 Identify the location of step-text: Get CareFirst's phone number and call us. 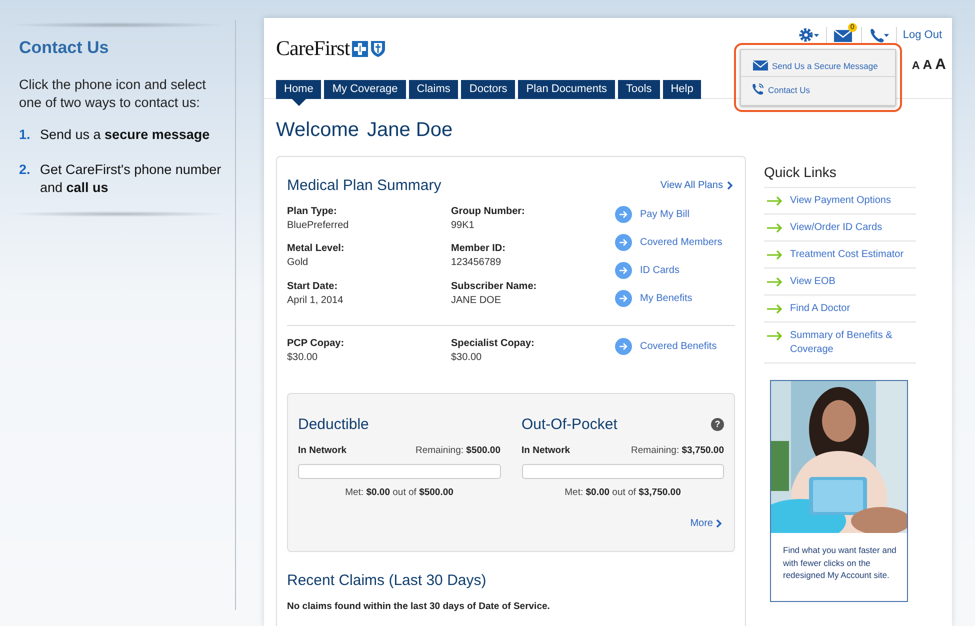
(131, 179).